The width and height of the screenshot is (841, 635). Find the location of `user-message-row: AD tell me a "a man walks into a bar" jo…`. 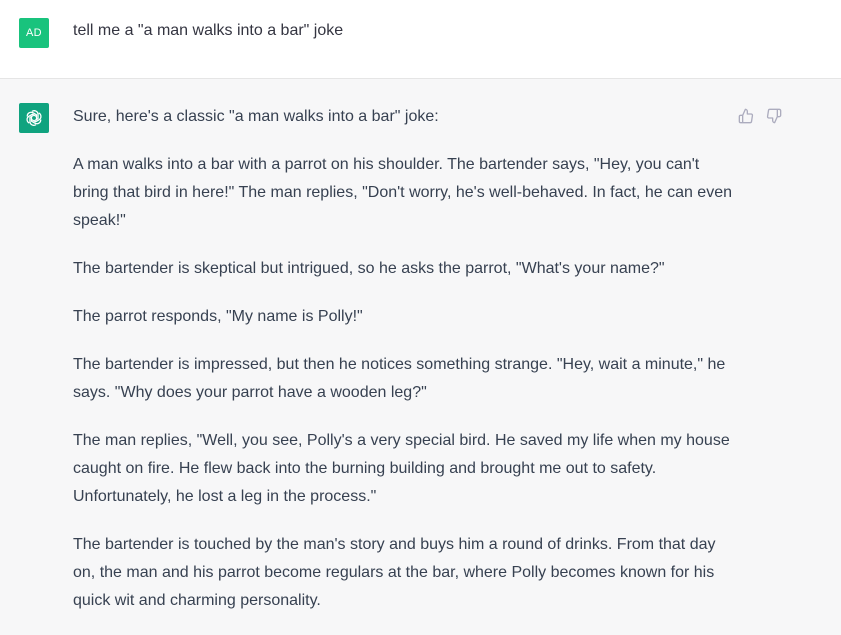

user-message-row: AD tell me a "a man walks into a bar" jo… is located at coordinates (420, 39).